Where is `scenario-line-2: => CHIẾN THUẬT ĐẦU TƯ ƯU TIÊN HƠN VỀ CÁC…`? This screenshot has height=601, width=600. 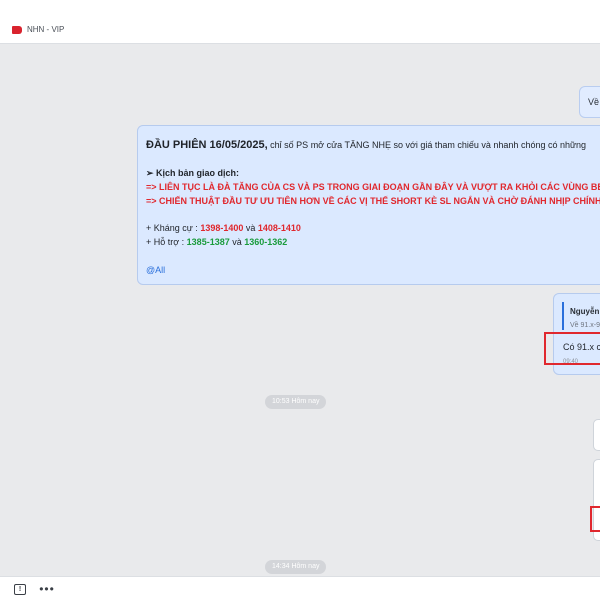
scenario-line-2: => CHIẾN THUẬT ĐẦU TƯ ƯU TIÊN HƠN VỀ CÁC… is located at coordinates (373, 201).